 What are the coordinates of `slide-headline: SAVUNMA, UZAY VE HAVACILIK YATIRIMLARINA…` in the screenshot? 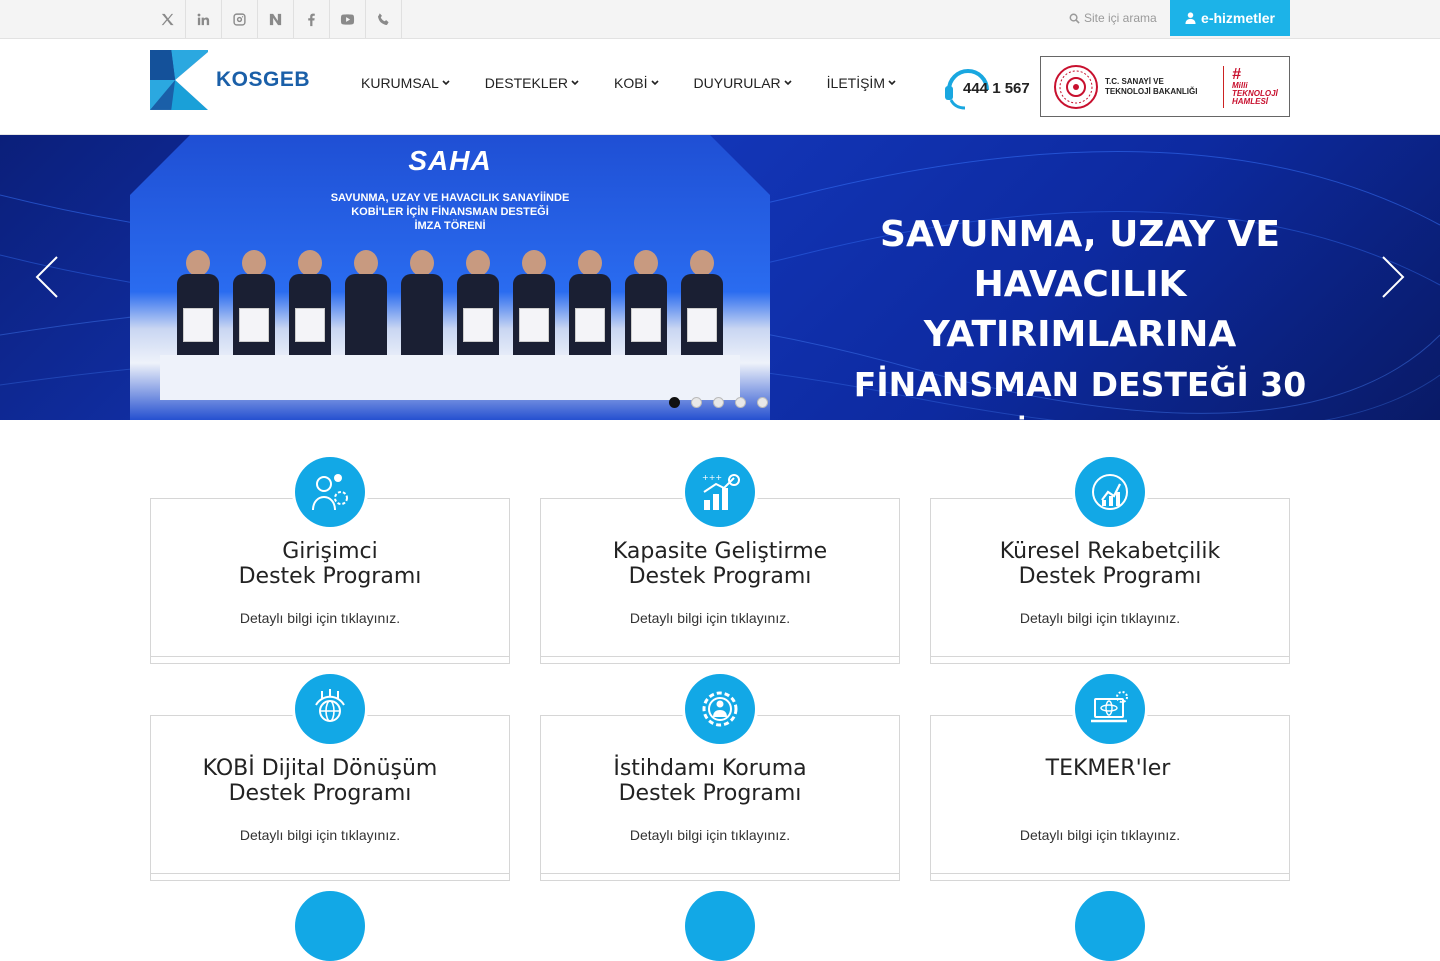 It's located at (1080, 317).